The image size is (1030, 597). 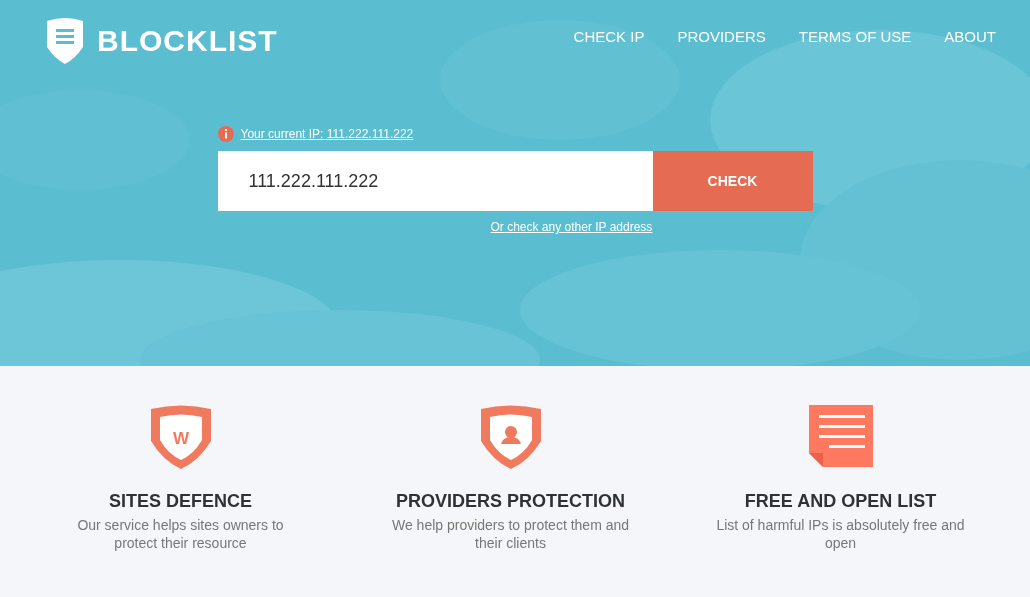 What do you see at coordinates (180, 501) in the screenshot?
I see `feature-title: SITES DEFENCE` at bounding box center [180, 501].